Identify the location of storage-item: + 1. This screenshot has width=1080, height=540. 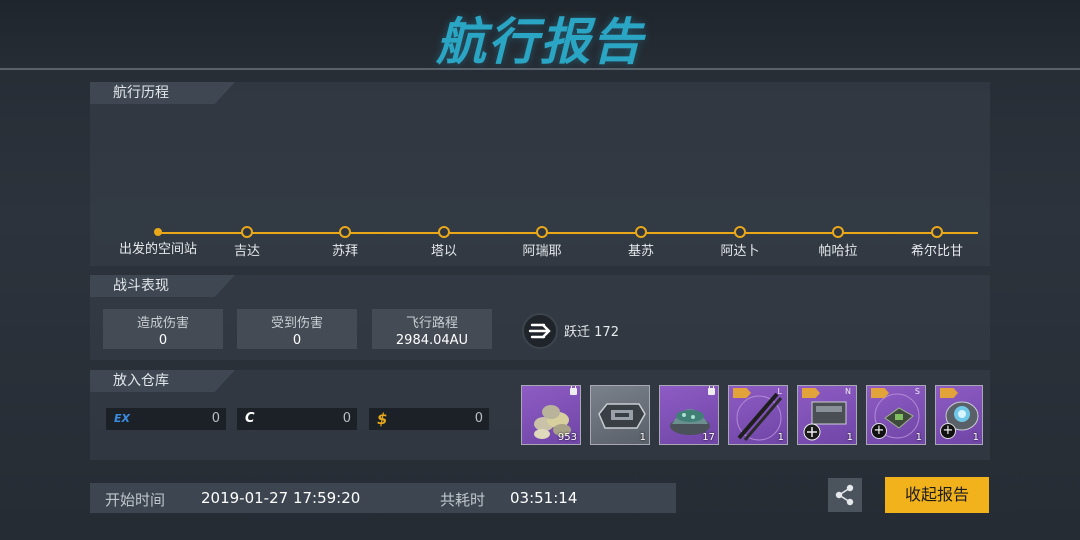
(959, 415).